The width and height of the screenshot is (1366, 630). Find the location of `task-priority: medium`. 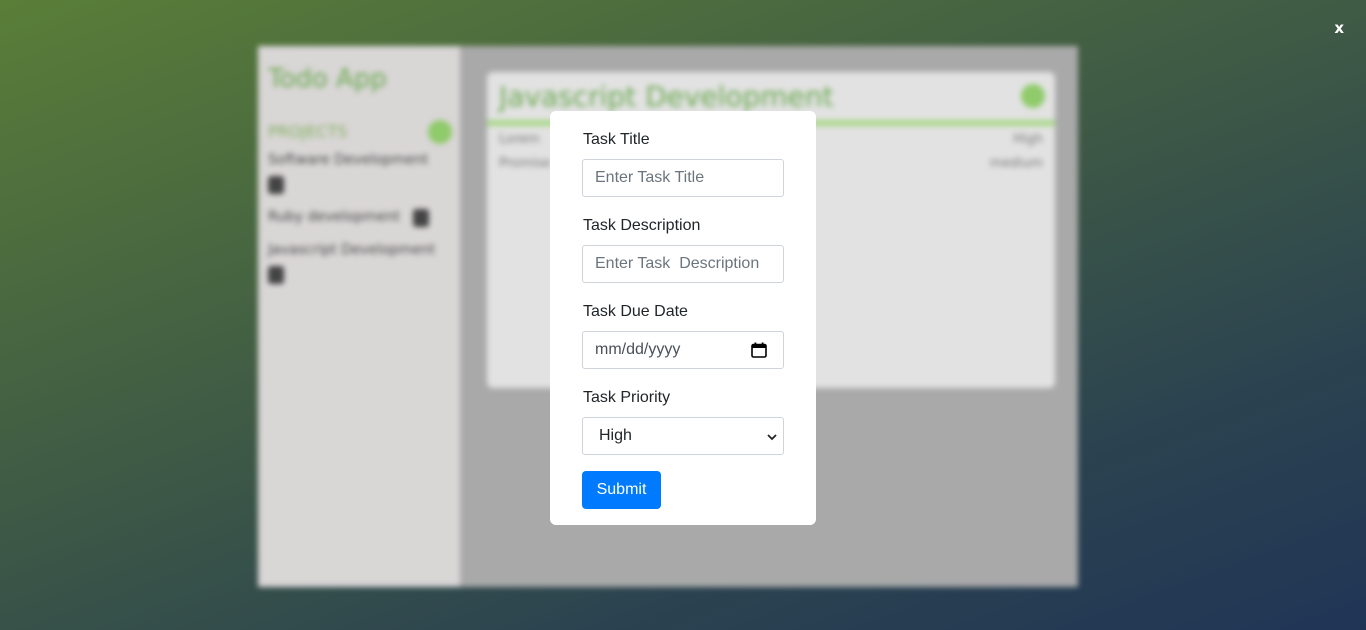

task-priority: medium is located at coordinates (1016, 163).